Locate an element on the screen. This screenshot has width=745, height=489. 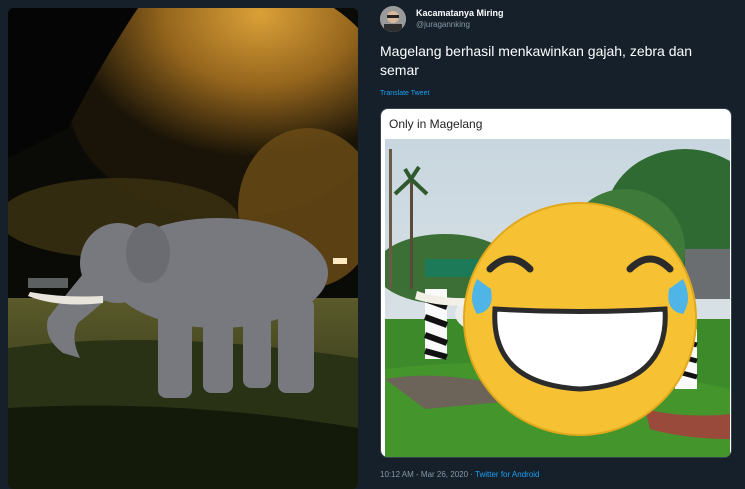
user-handle: @juragannking is located at coordinates (443, 24).